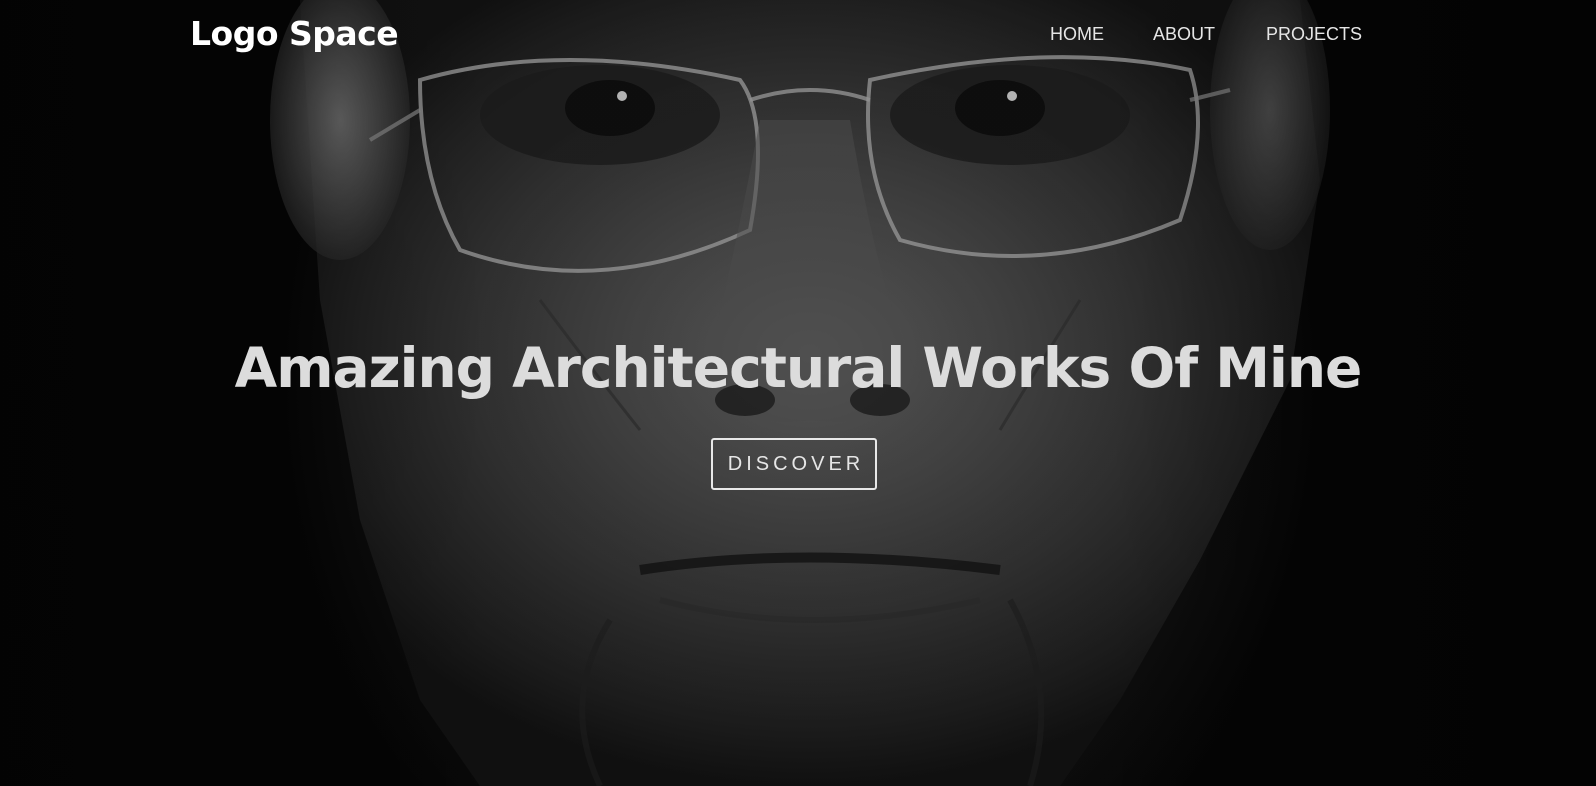  What do you see at coordinates (1314, 34) in the screenshot?
I see `nav-item-projects: PROJECTS` at bounding box center [1314, 34].